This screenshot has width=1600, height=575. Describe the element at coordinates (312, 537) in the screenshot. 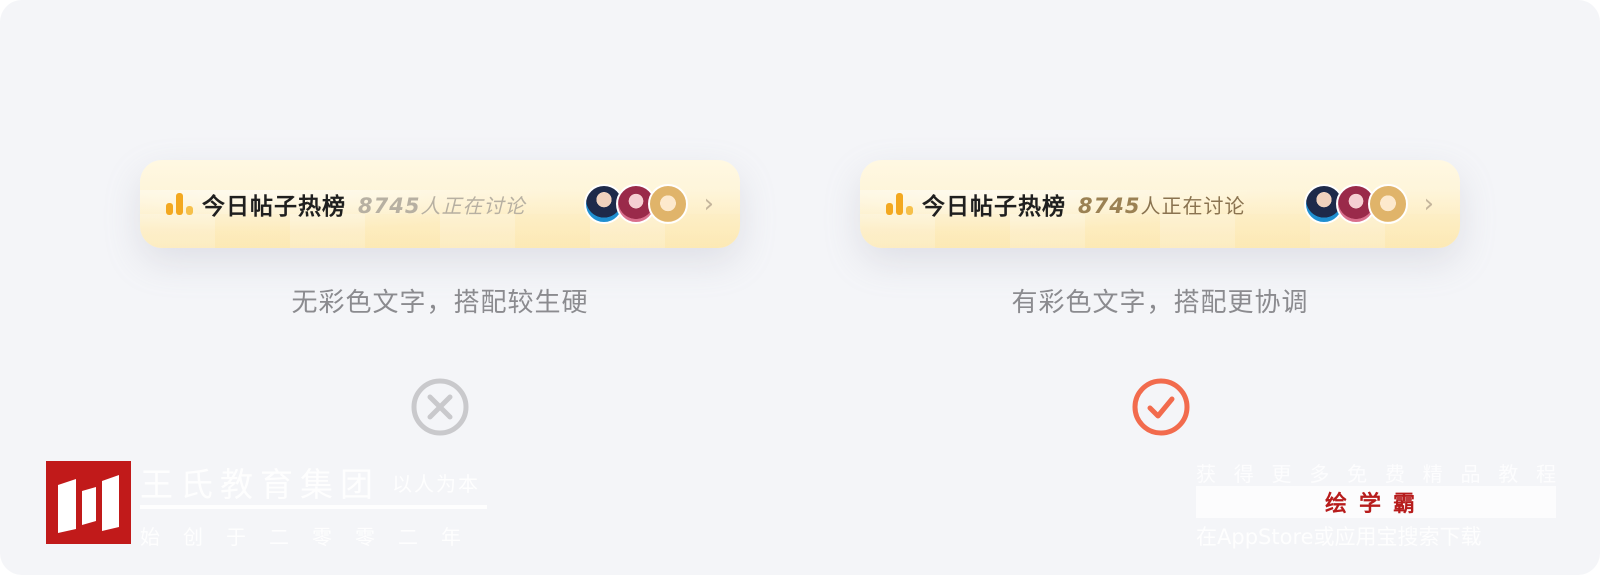

I see `watermark-subtitle: 始创于二零零二年` at that location.